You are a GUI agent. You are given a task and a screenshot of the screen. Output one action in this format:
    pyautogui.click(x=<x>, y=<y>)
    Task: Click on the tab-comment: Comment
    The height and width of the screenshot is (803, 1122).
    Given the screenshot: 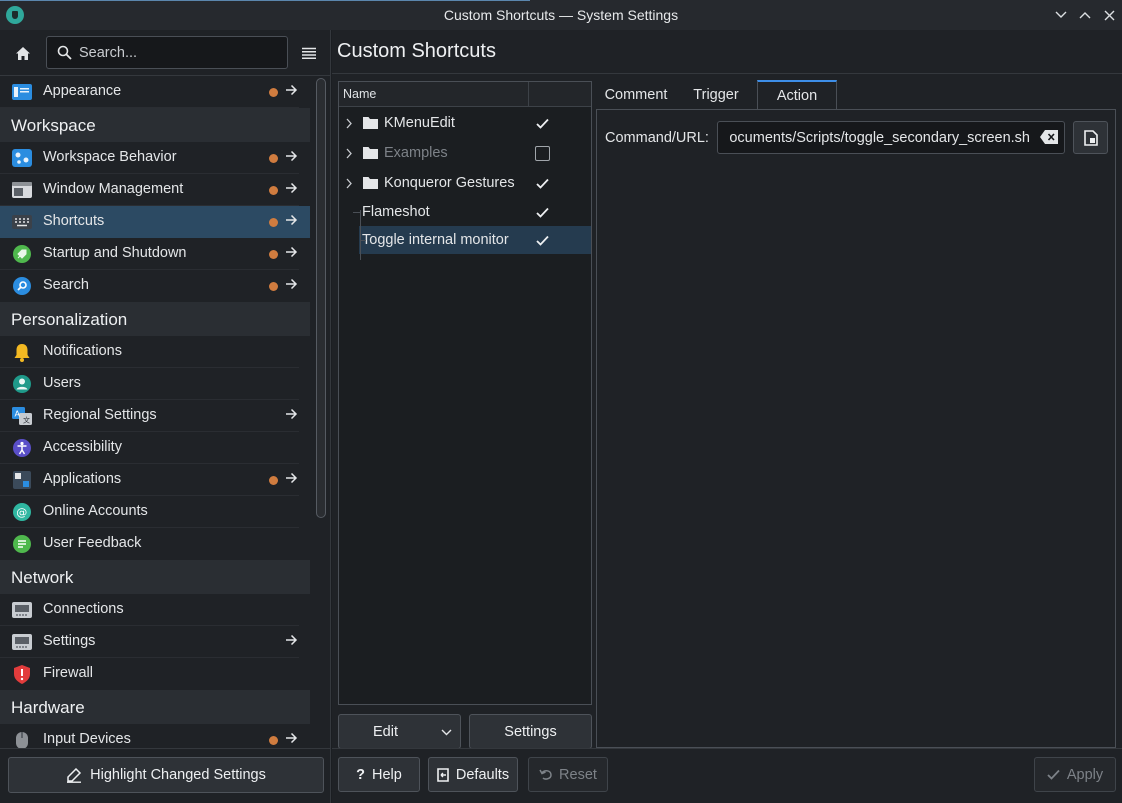 What is the action you would take?
    pyautogui.click(x=636, y=95)
    